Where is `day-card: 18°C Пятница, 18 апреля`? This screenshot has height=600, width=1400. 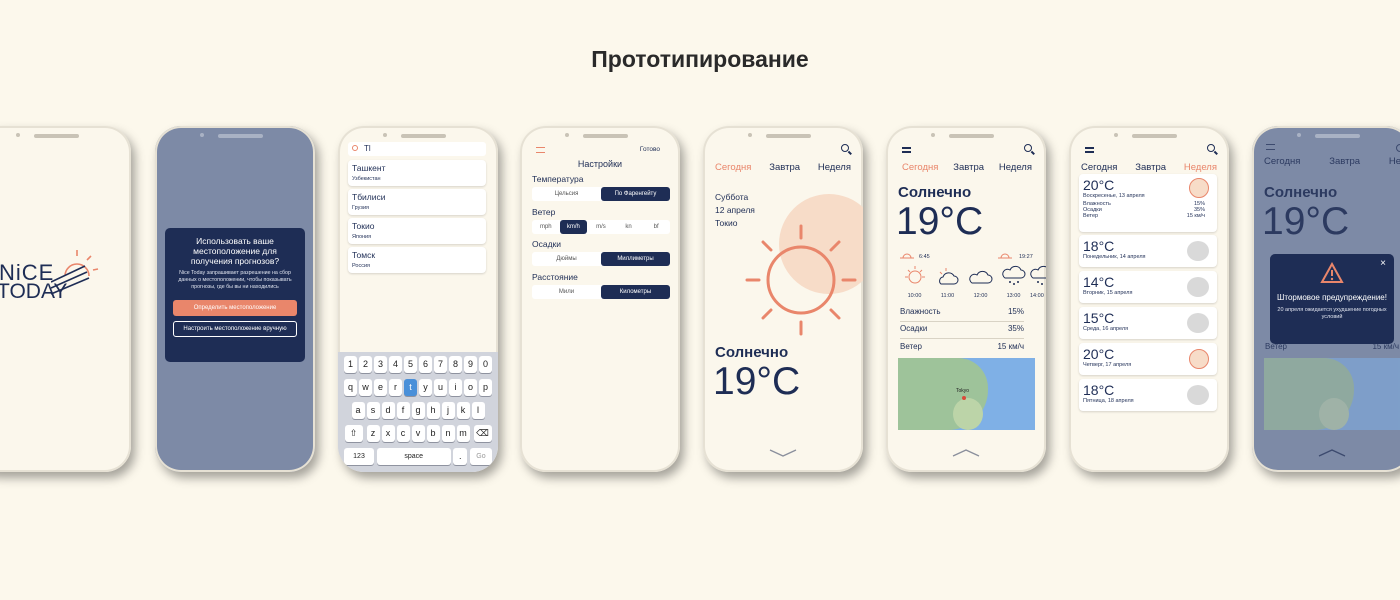 day-card: 18°C Пятница, 18 апреля is located at coordinates (1148, 395).